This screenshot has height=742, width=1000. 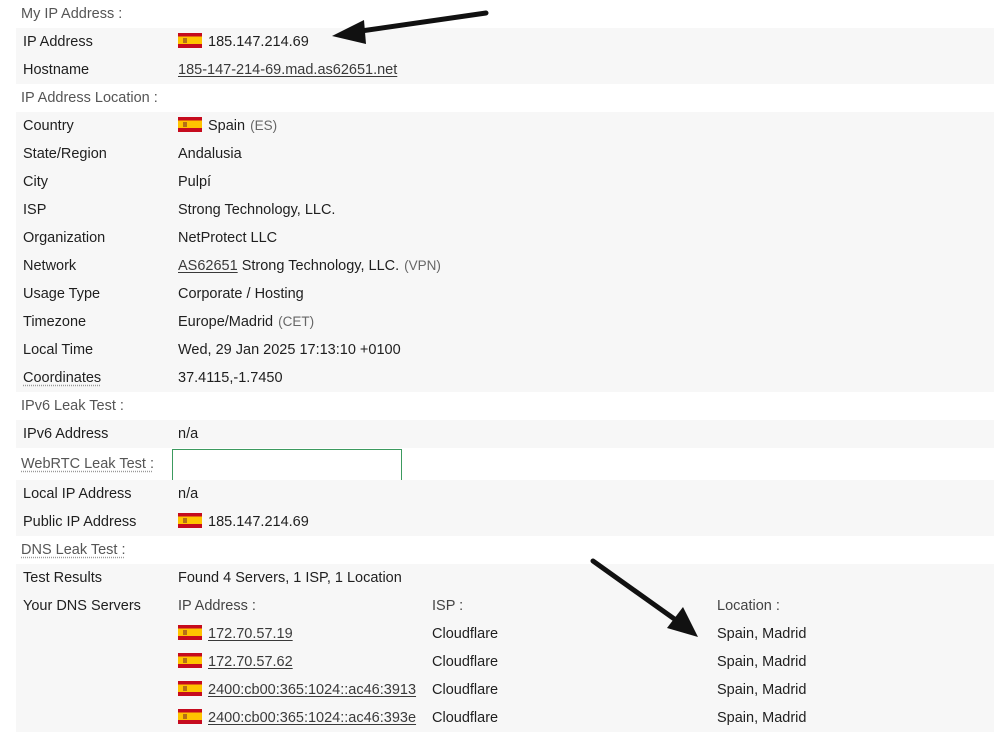 What do you see at coordinates (505, 70) in the screenshot?
I see `row-hostname: Hostname 185-147-214-69.mad.as62651.net` at bounding box center [505, 70].